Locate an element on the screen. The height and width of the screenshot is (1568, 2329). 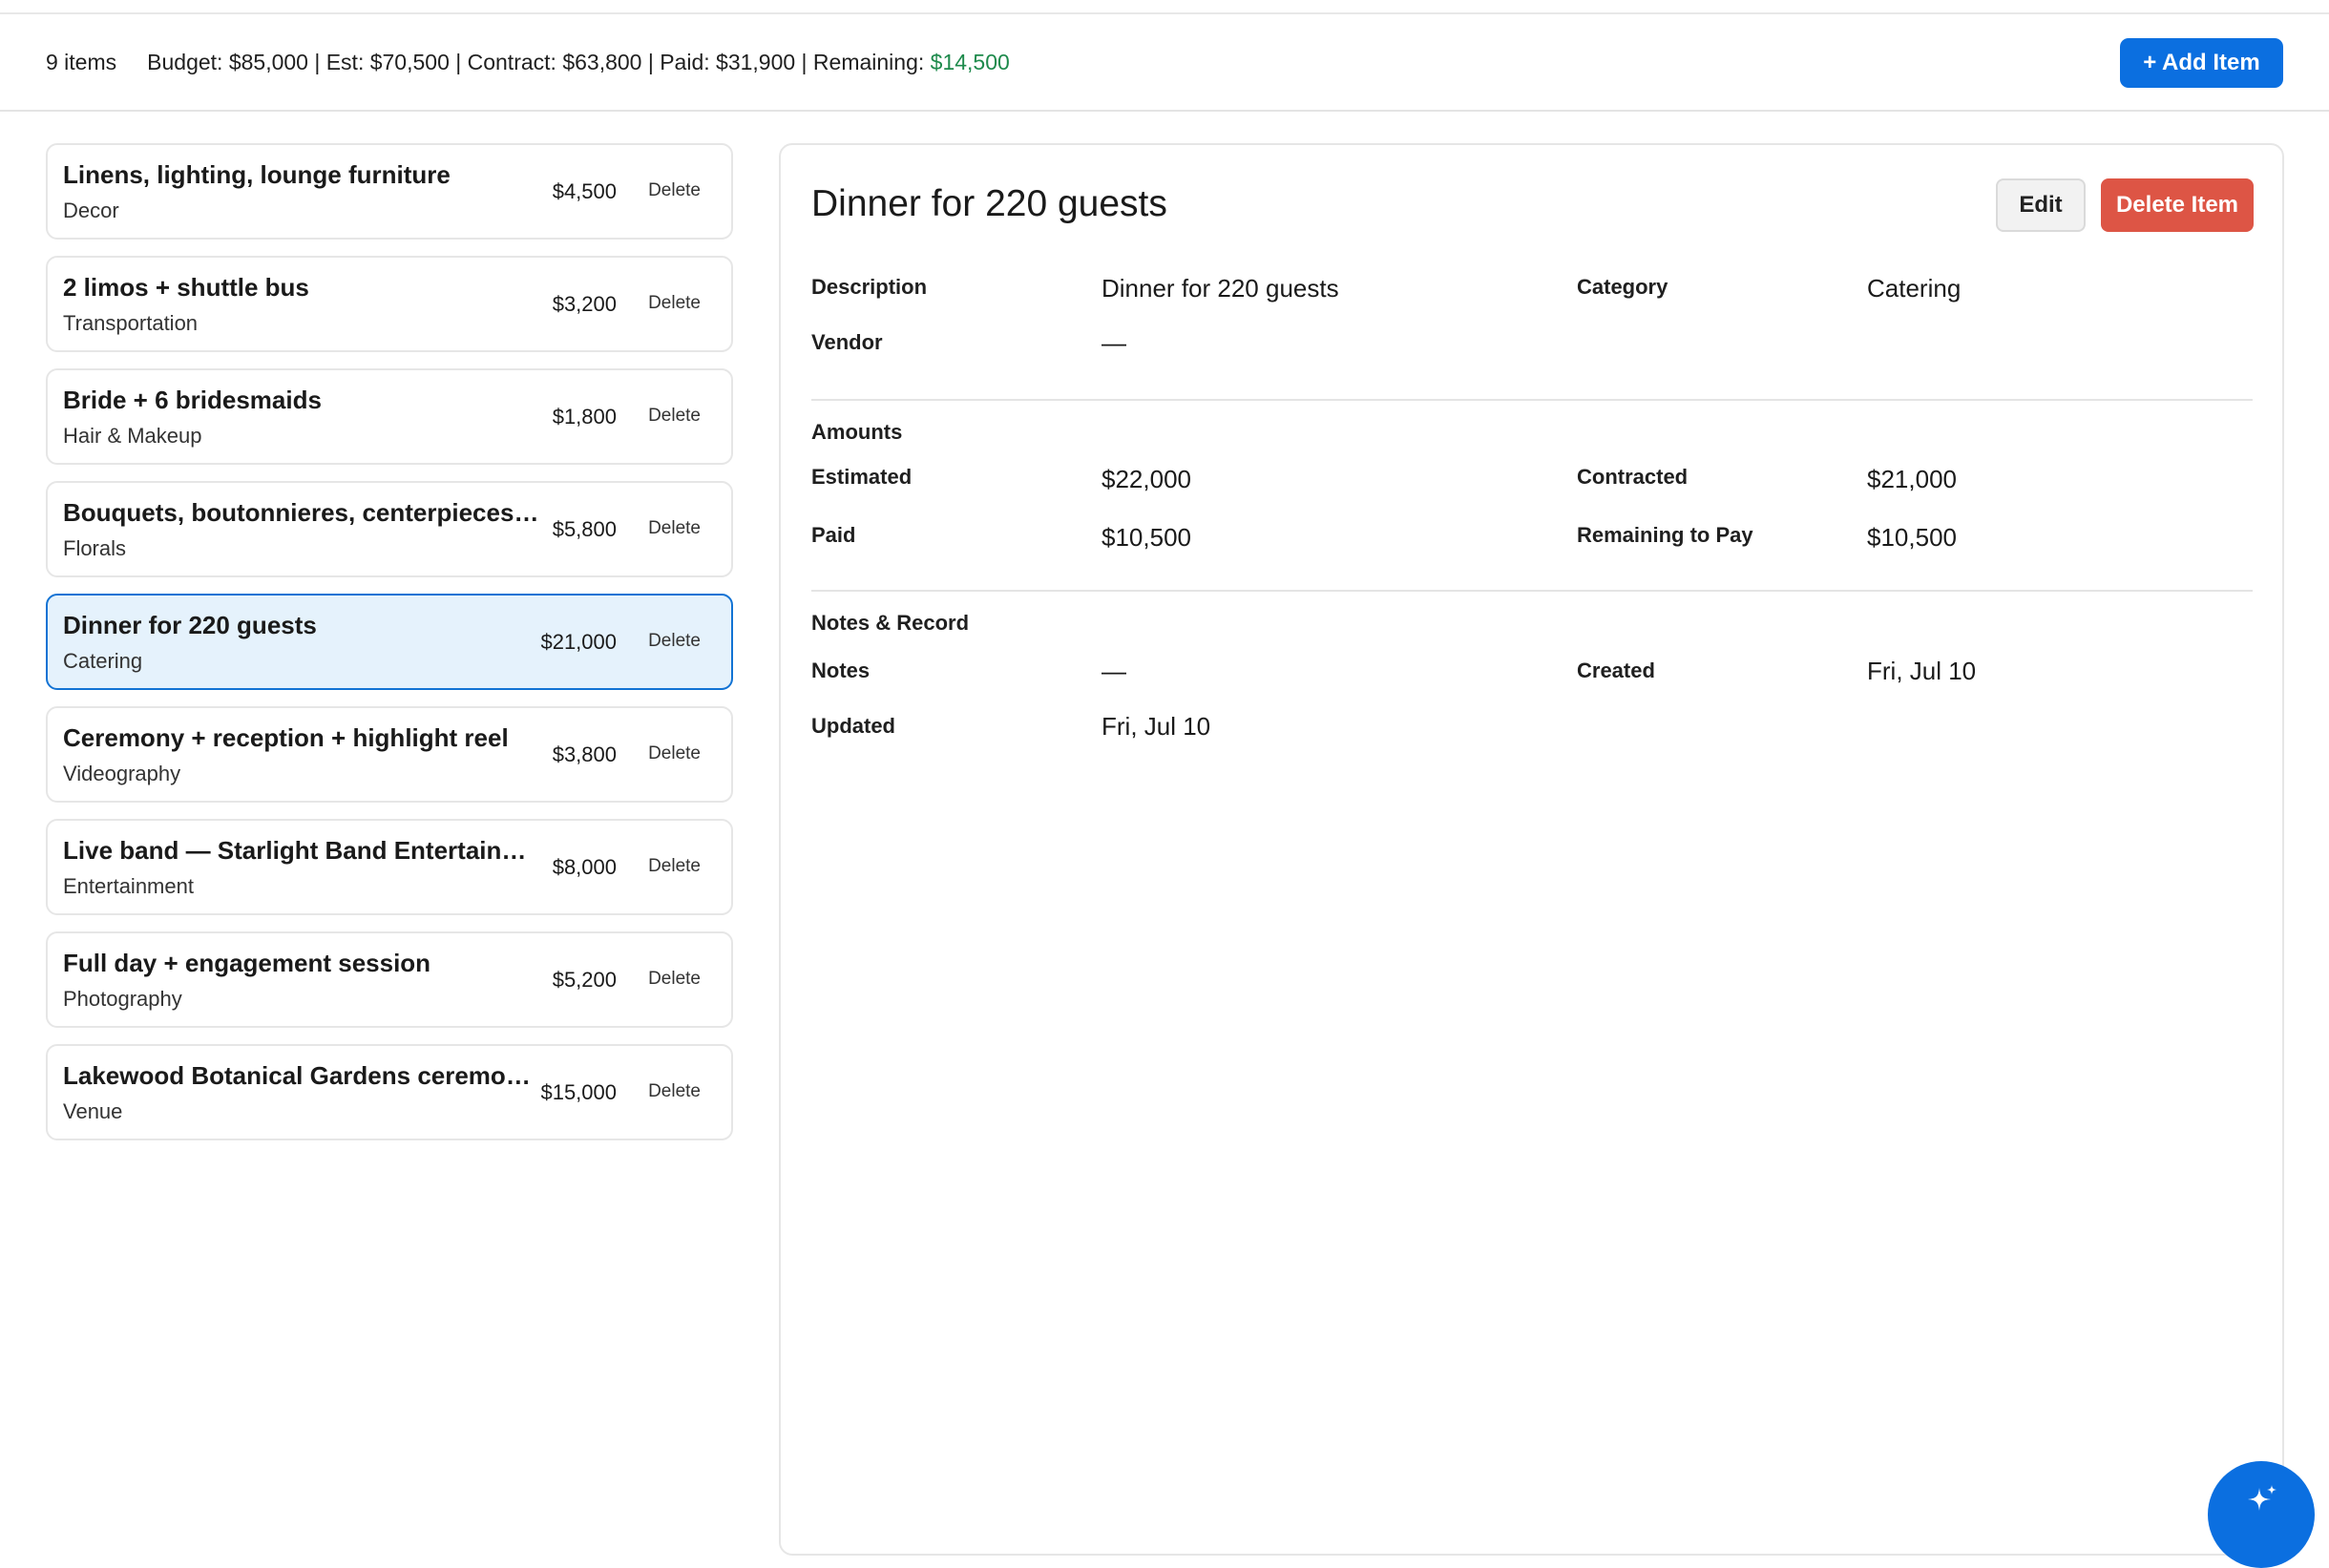
item-amount: $21,000 is located at coordinates (578, 642).